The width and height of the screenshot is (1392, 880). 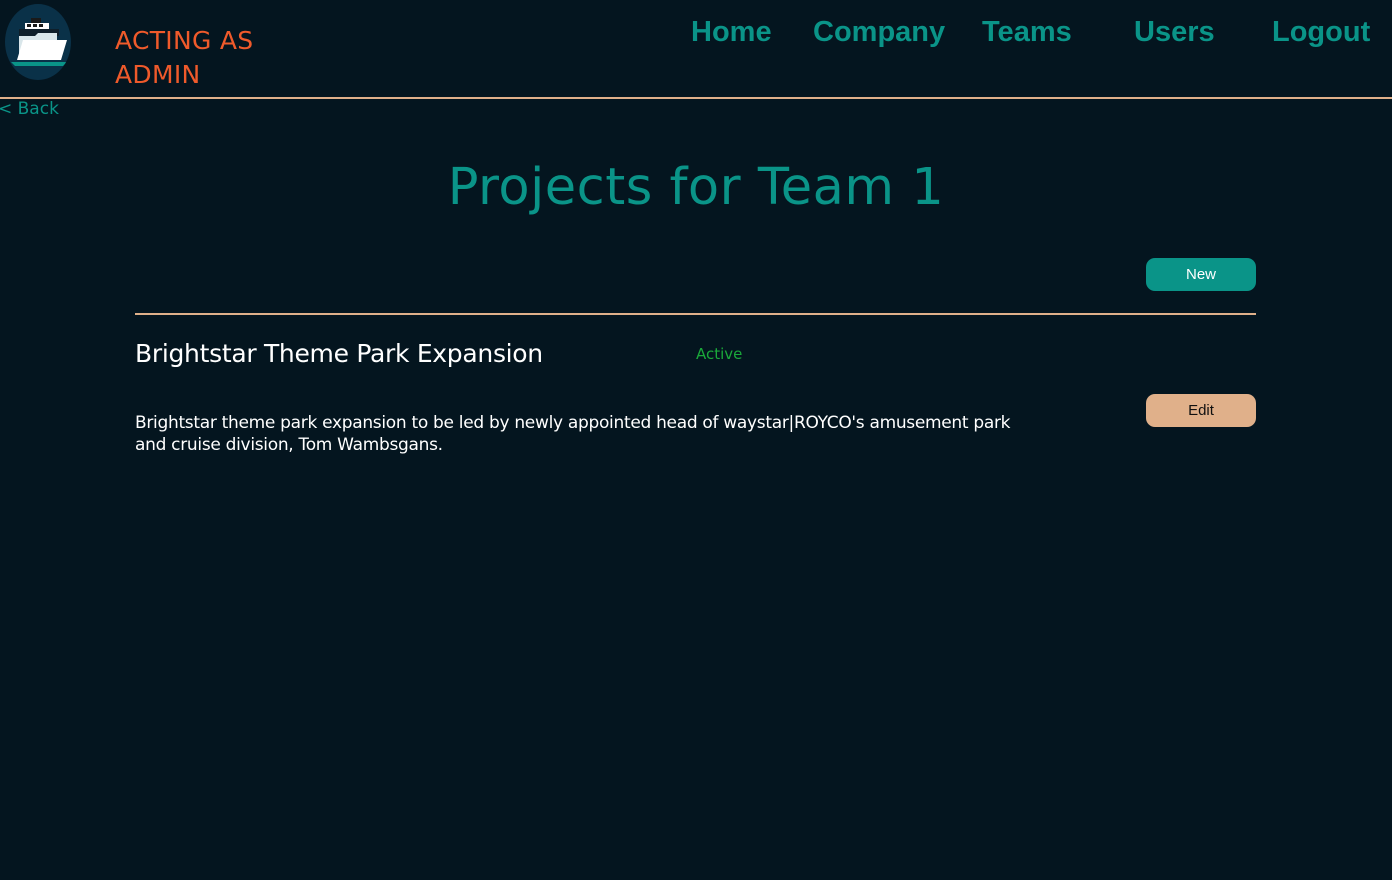 What do you see at coordinates (1321, 32) in the screenshot?
I see `nav-logout: Logout` at bounding box center [1321, 32].